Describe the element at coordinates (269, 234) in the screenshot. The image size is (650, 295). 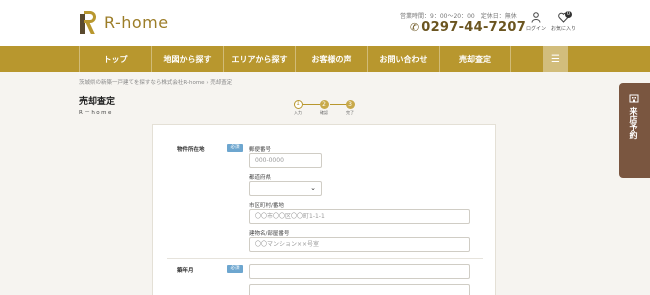
I see `building-room-label: 建物名/部屋番号` at that location.